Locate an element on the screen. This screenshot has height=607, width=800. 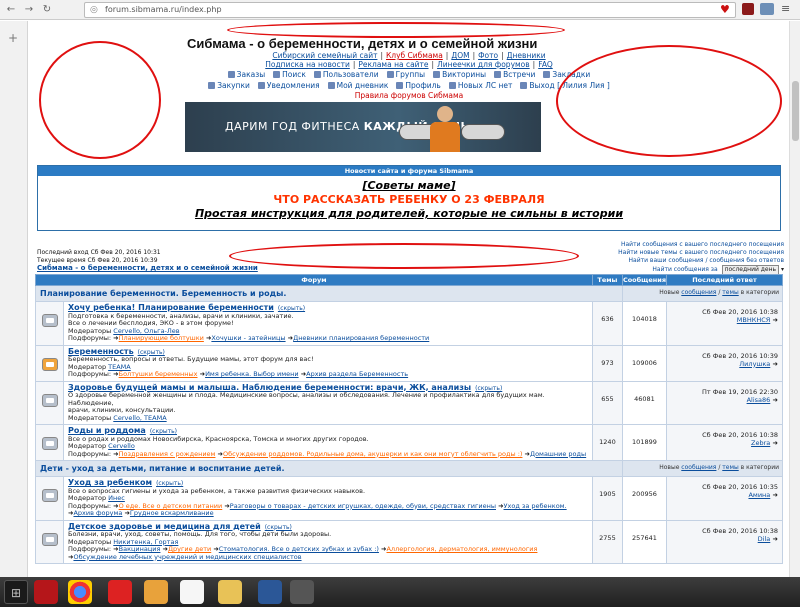
nav-link: FAQ is located at coordinates (545, 64).